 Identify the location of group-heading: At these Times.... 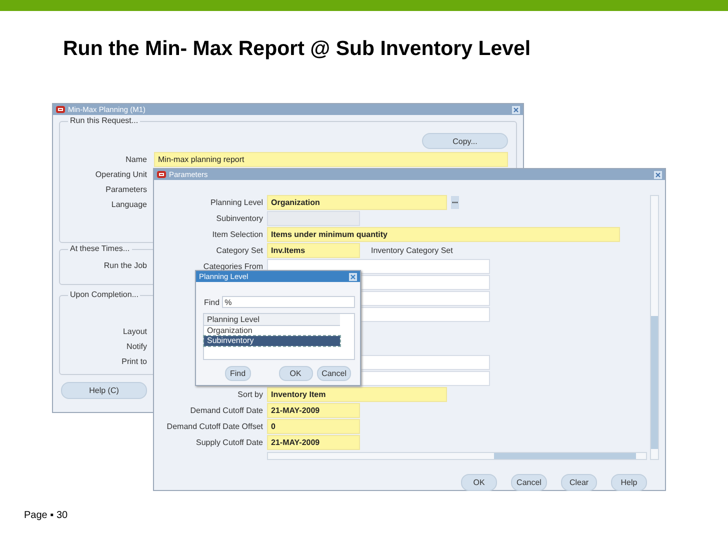
(100, 248).